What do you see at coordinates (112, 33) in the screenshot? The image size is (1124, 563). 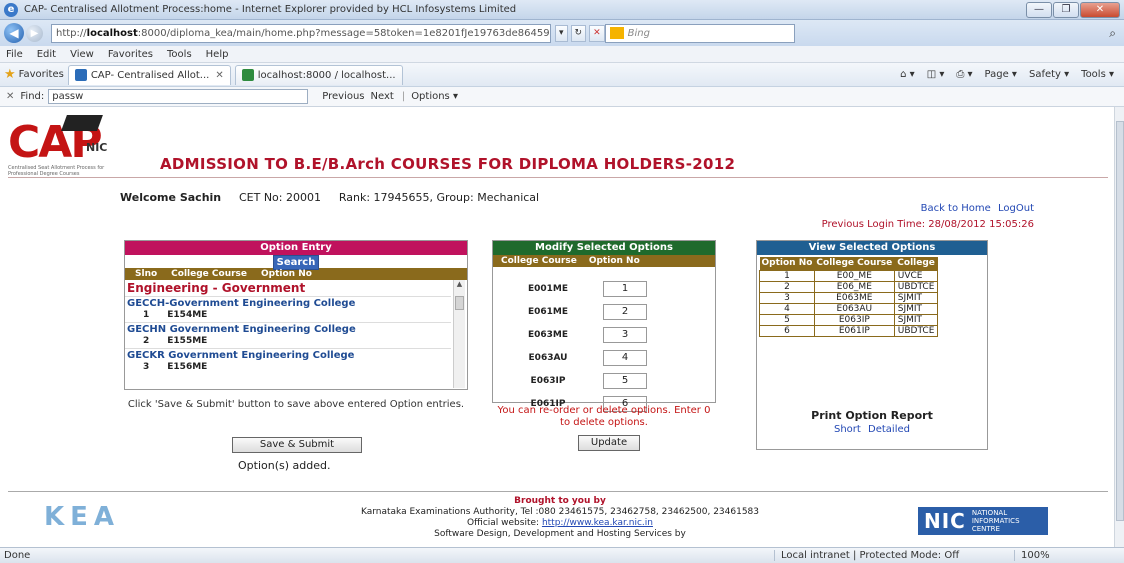 I see `url-host: localhost` at bounding box center [112, 33].